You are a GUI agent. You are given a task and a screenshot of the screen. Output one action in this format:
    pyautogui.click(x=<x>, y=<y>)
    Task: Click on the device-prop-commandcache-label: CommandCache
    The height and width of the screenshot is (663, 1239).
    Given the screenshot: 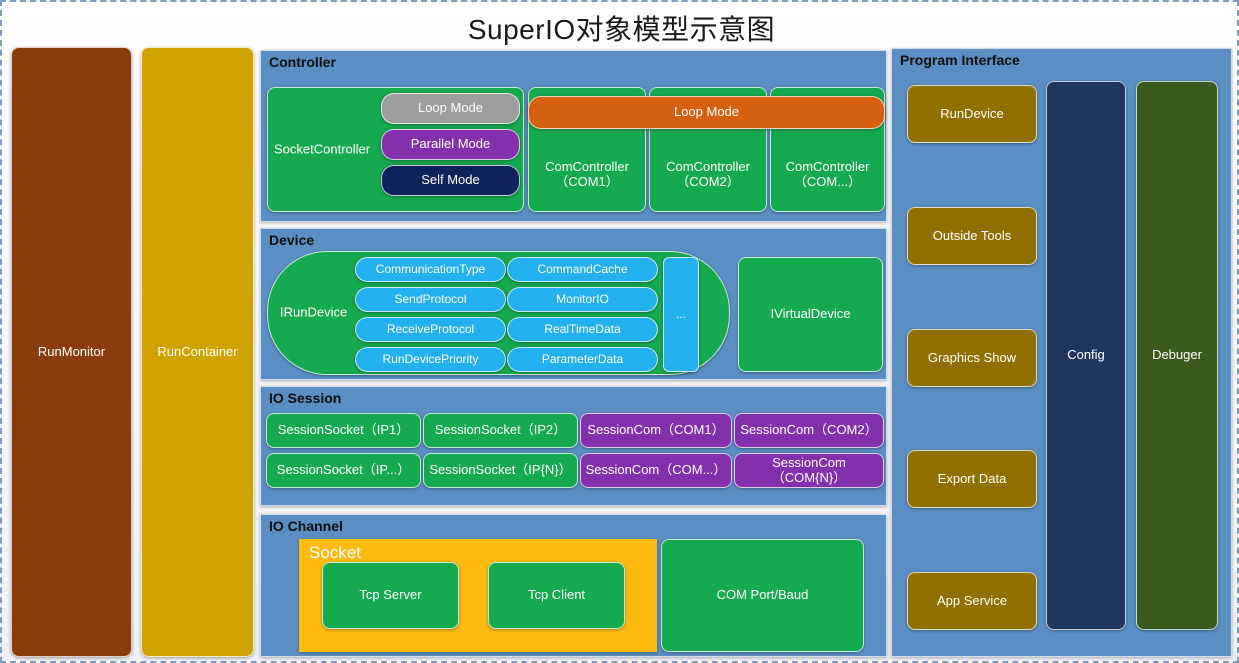 What is the action you would take?
    pyautogui.click(x=582, y=268)
    